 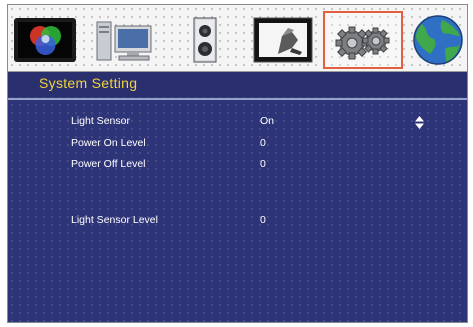 I want to click on speaker-audio-icon, so click(x=206, y=40).